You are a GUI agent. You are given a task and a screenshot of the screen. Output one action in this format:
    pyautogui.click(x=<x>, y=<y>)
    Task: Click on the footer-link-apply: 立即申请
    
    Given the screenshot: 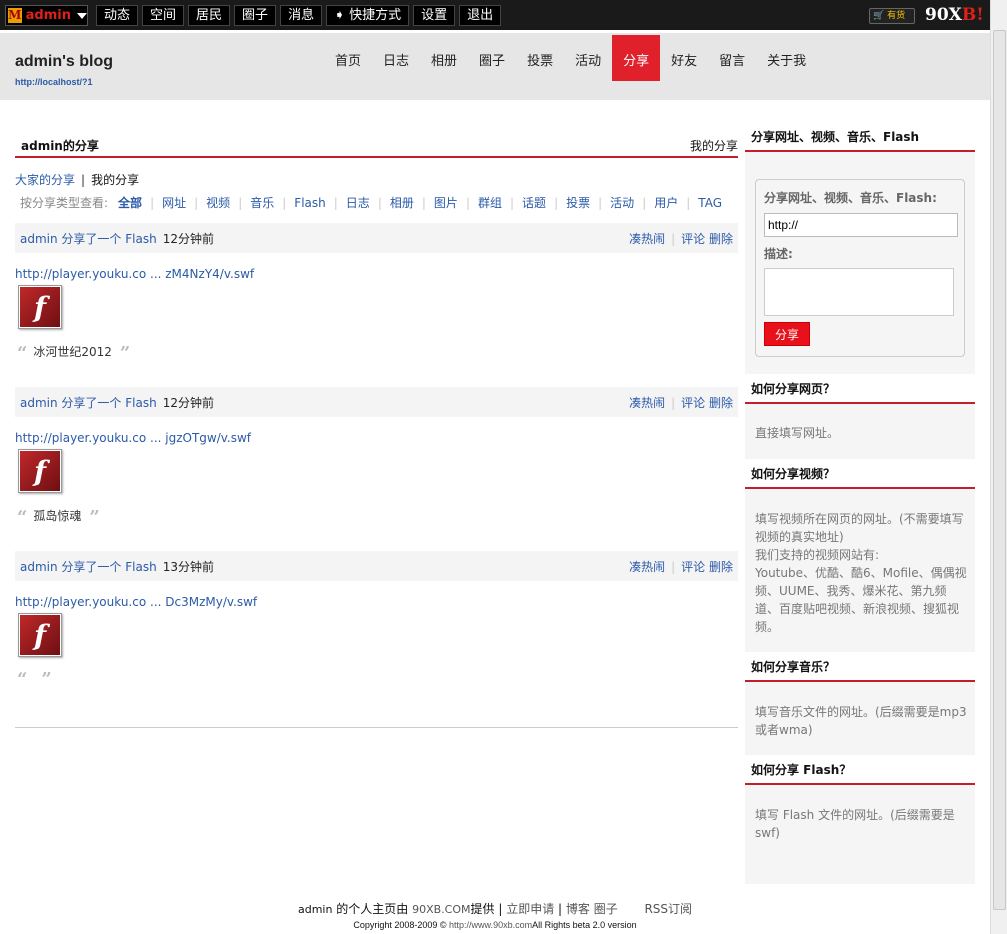 What is the action you would take?
    pyautogui.click(x=530, y=909)
    